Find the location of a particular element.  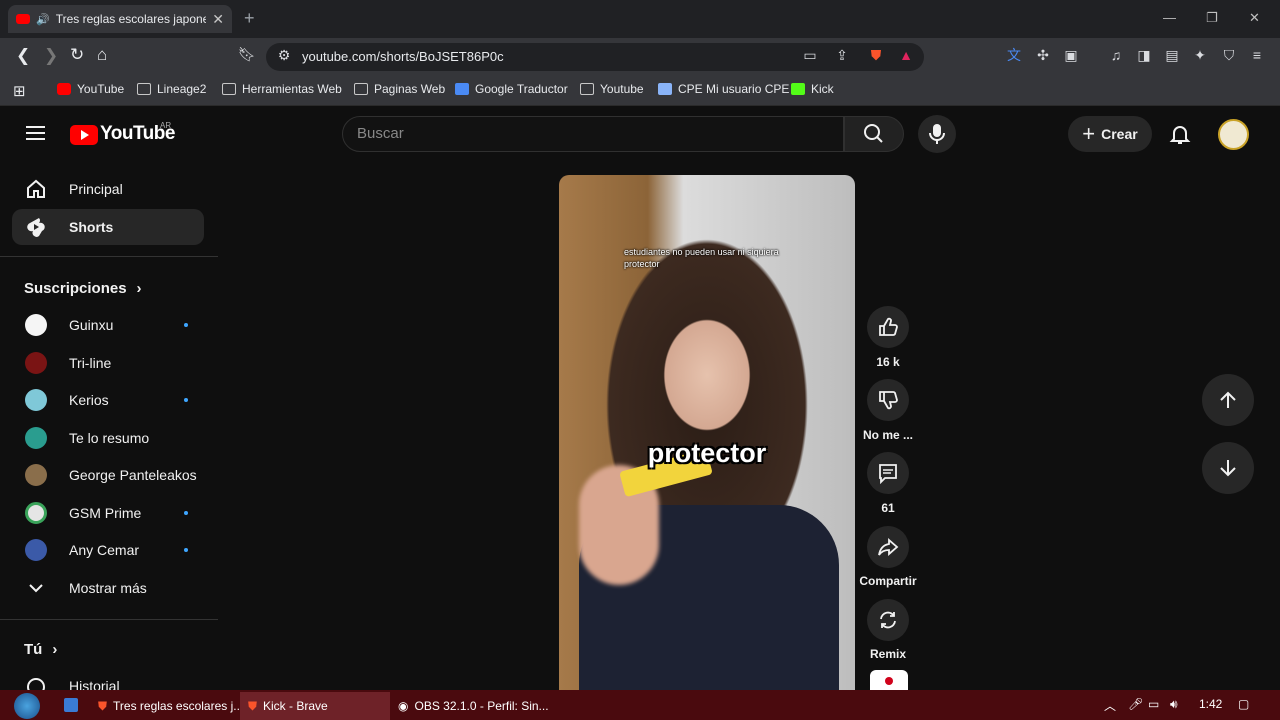

previous-short-button is located at coordinates (1228, 400).